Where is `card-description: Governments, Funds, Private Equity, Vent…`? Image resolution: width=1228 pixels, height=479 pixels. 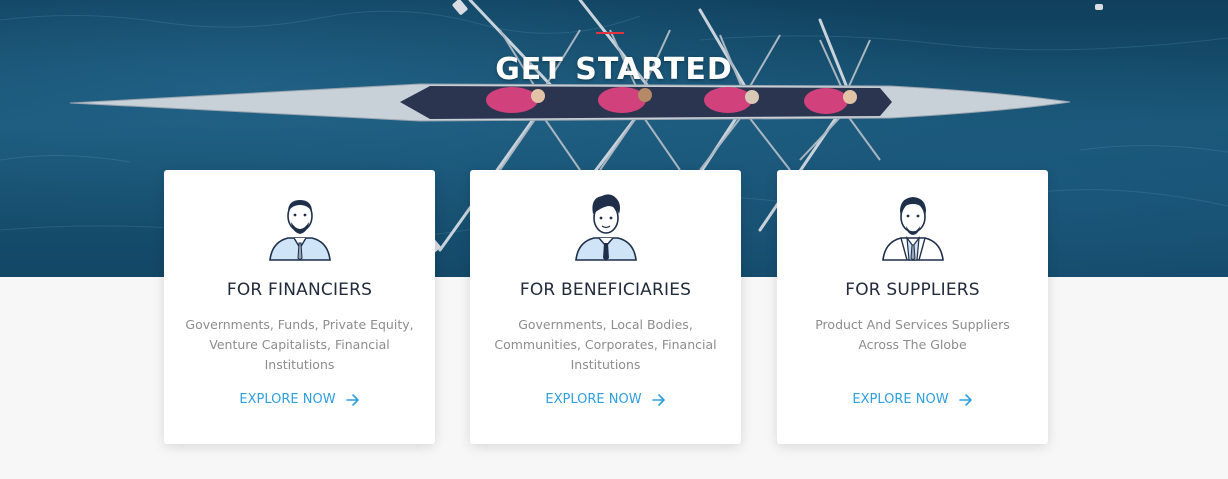 card-description: Governments, Funds, Private Equity, Vent… is located at coordinates (299, 344).